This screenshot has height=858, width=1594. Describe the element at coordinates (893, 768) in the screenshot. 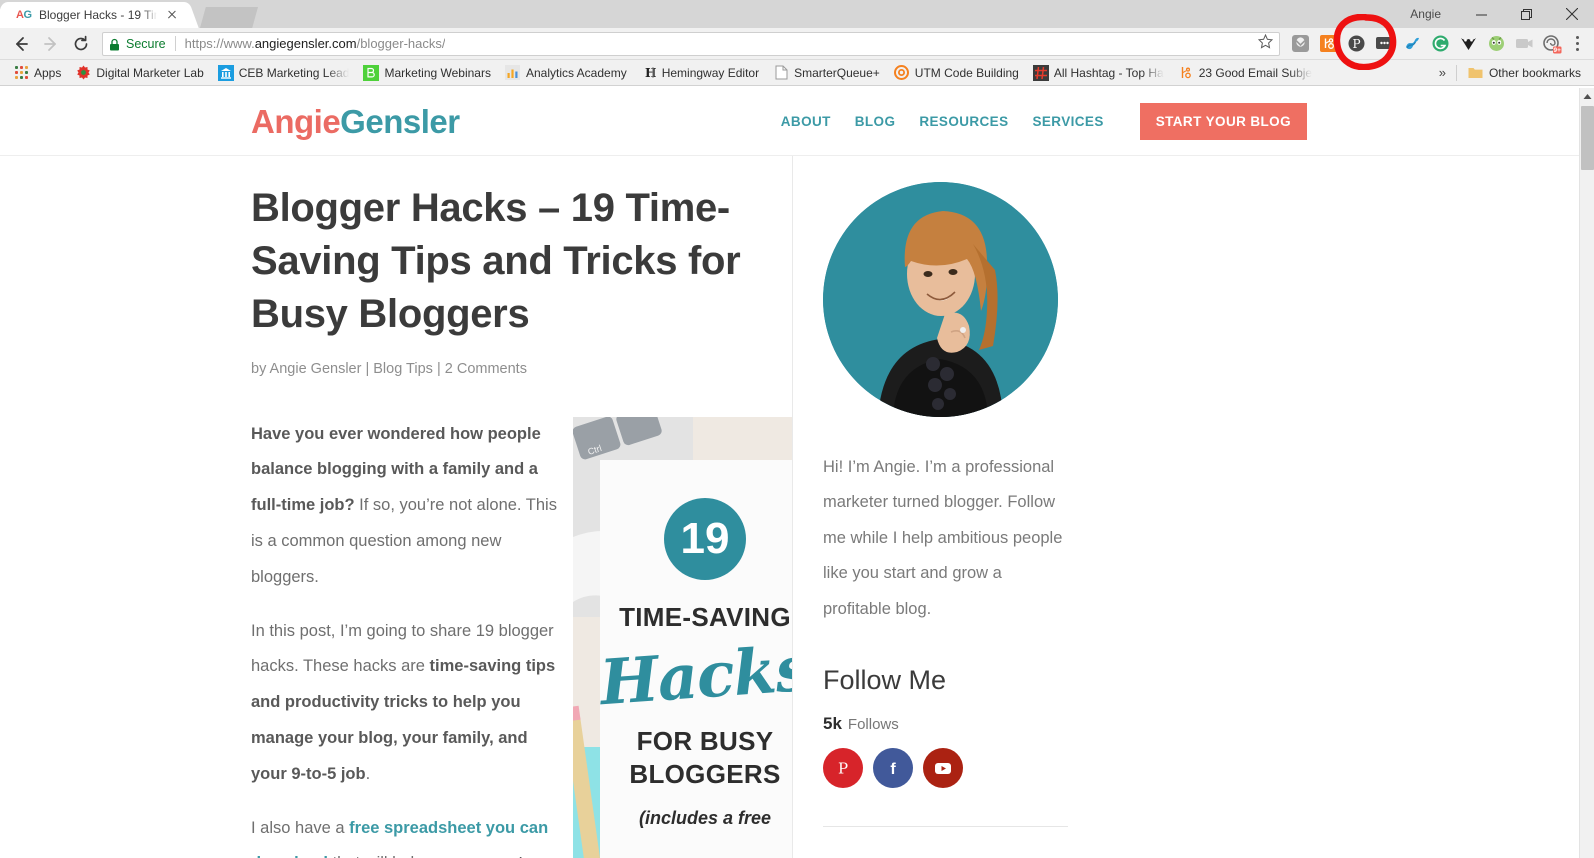

I see `facebook-icon: f` at that location.